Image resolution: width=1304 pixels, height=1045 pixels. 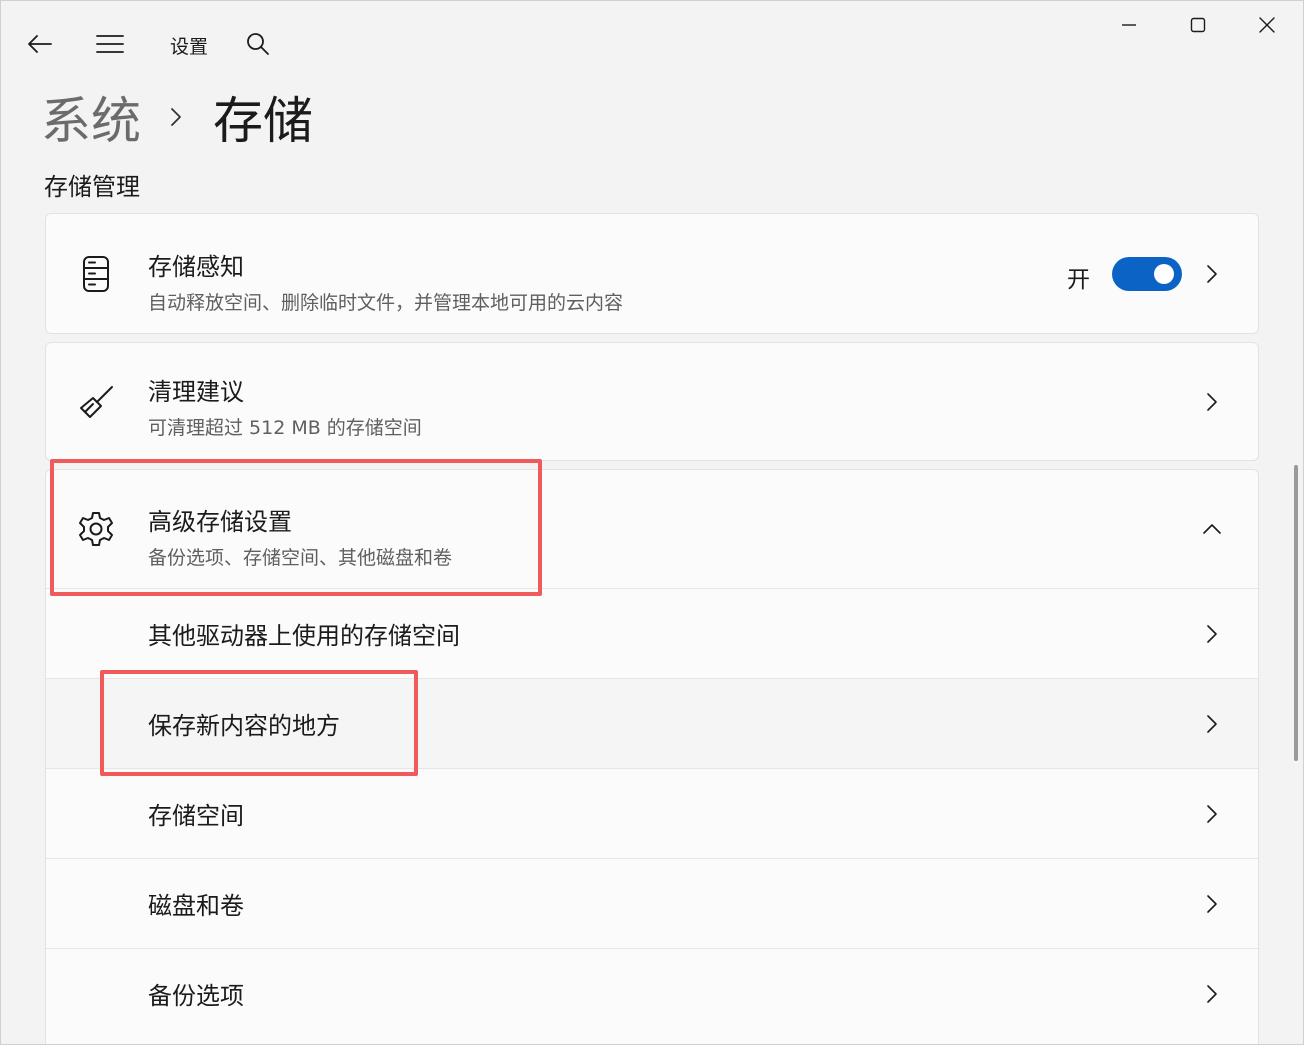 I want to click on storage-sense-subtitle: 自动释放空间、删除临时文件，并管理本地可用的云内容, so click(x=386, y=303).